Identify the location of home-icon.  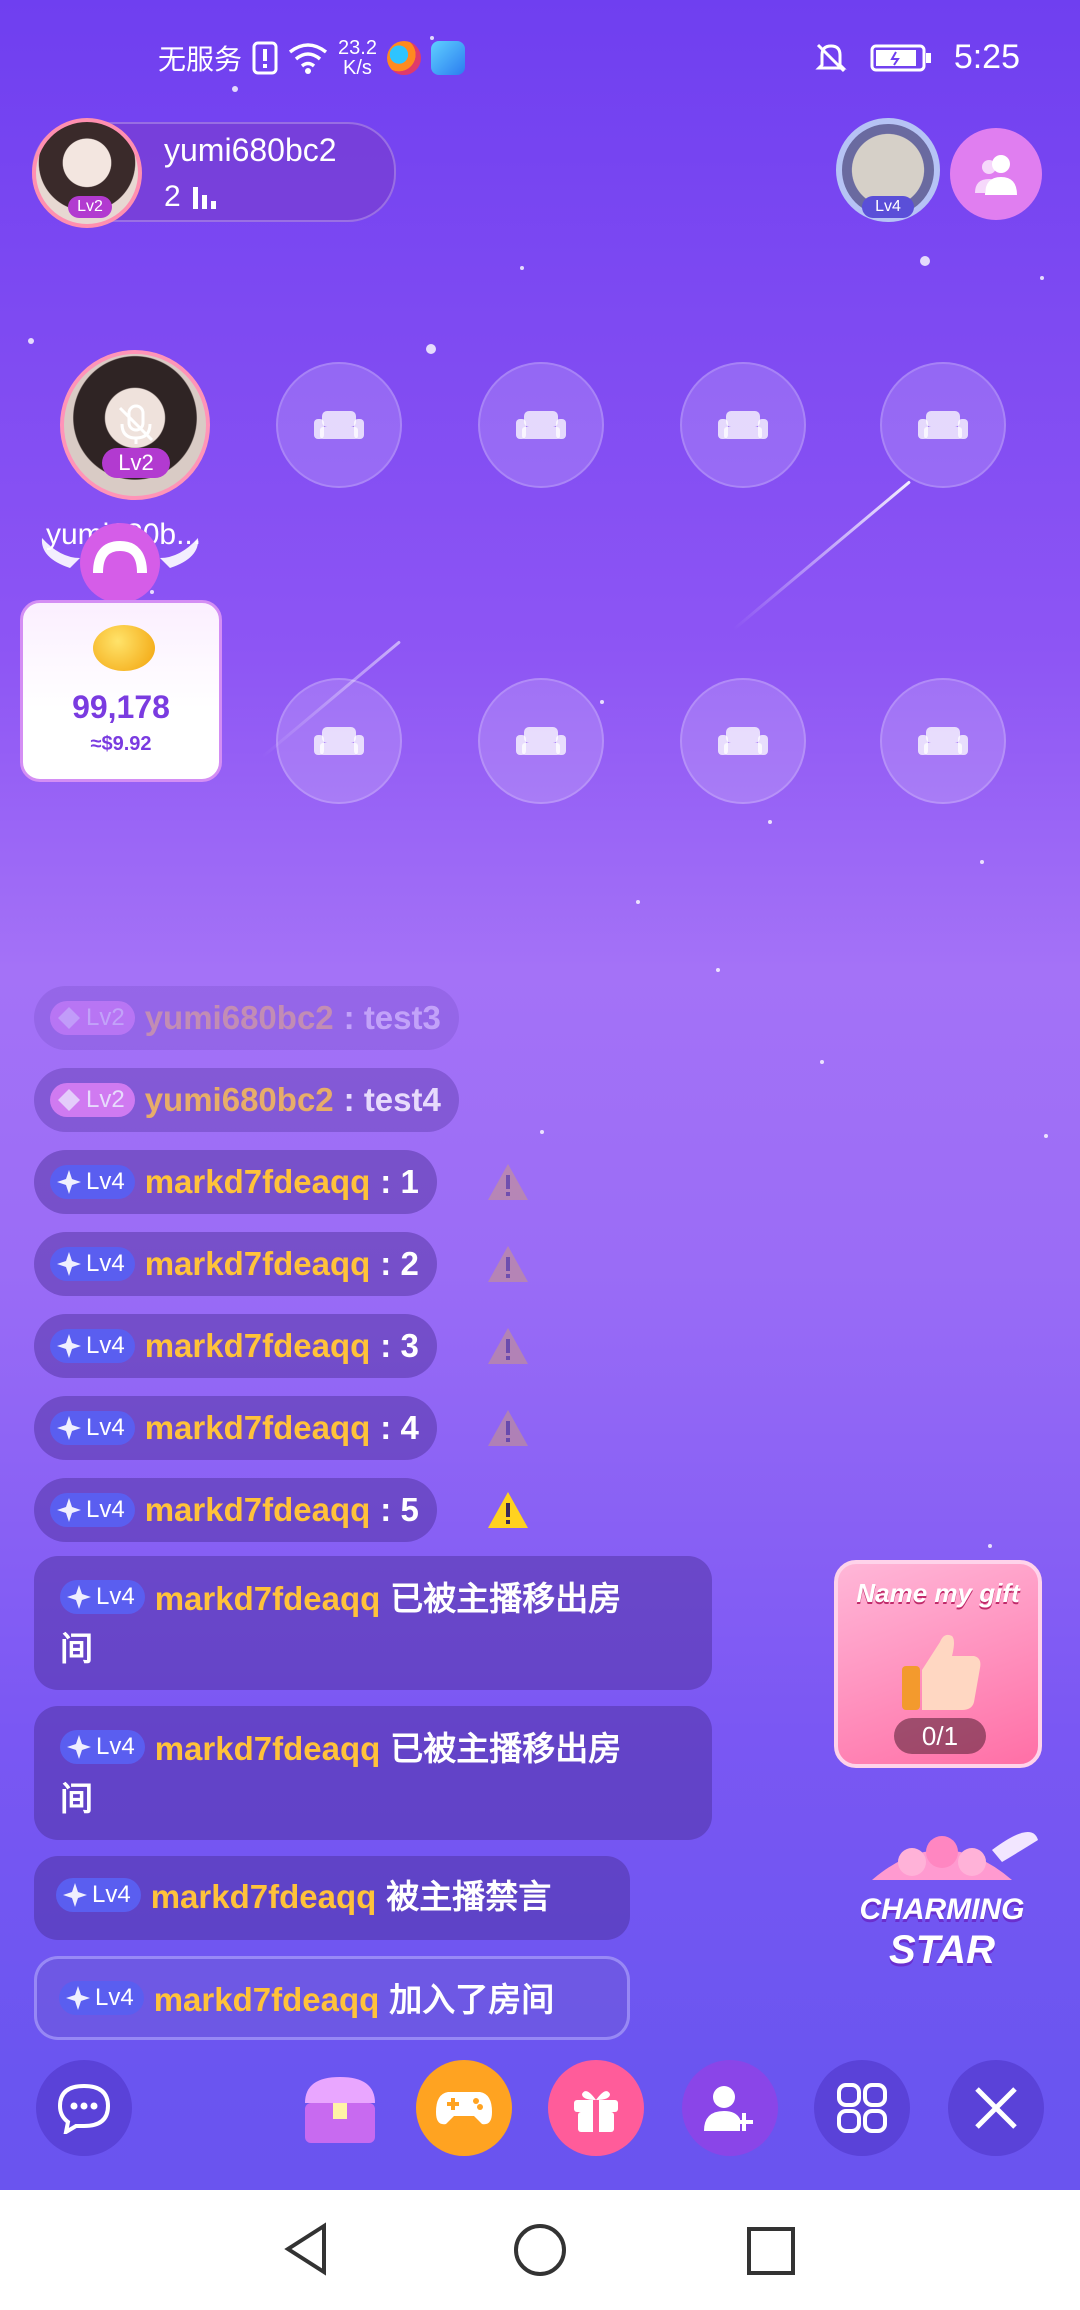
(540, 2250).